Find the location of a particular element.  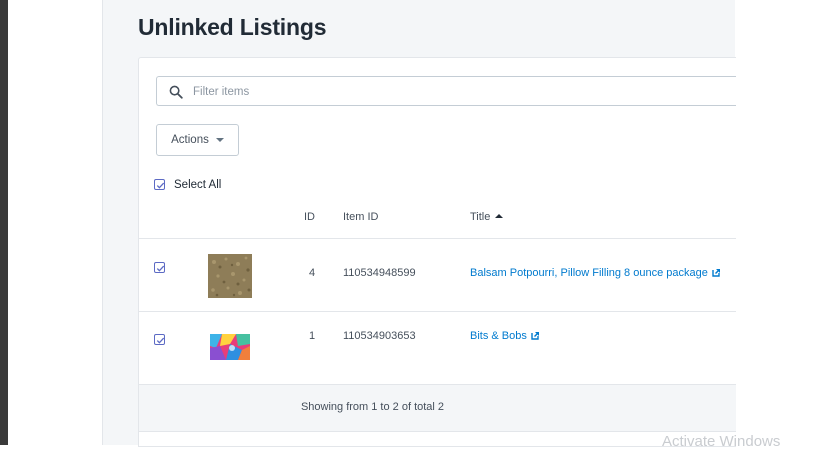

row-id: 1 is located at coordinates (312, 336).